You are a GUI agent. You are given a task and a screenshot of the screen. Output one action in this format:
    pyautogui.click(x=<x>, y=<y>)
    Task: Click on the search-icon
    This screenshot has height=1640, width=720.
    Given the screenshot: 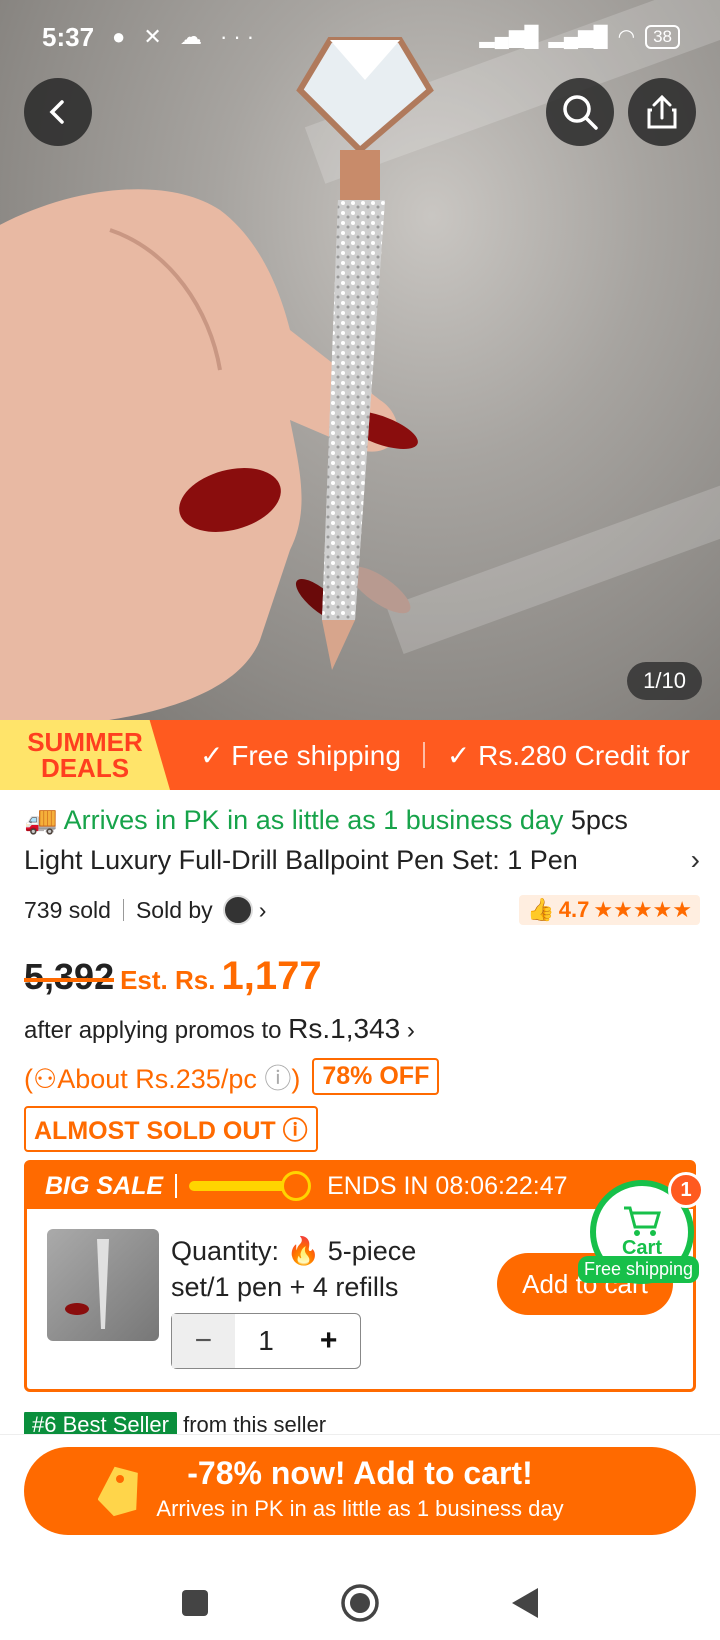 What is the action you would take?
    pyautogui.click(x=580, y=112)
    